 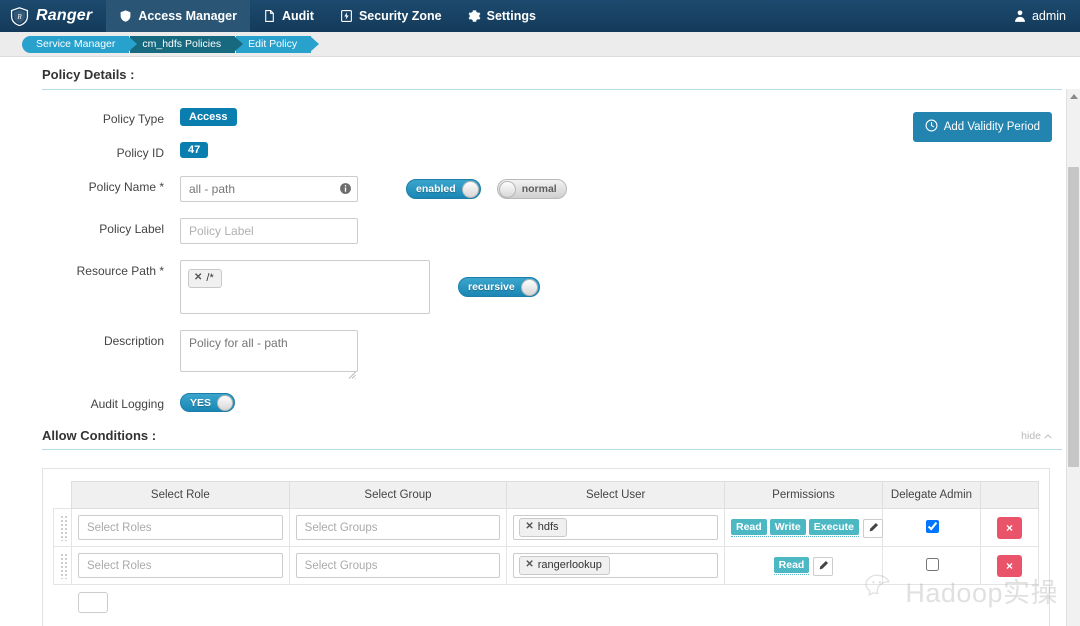 I want to click on nav-item-audit: Audit, so click(x=288, y=16).